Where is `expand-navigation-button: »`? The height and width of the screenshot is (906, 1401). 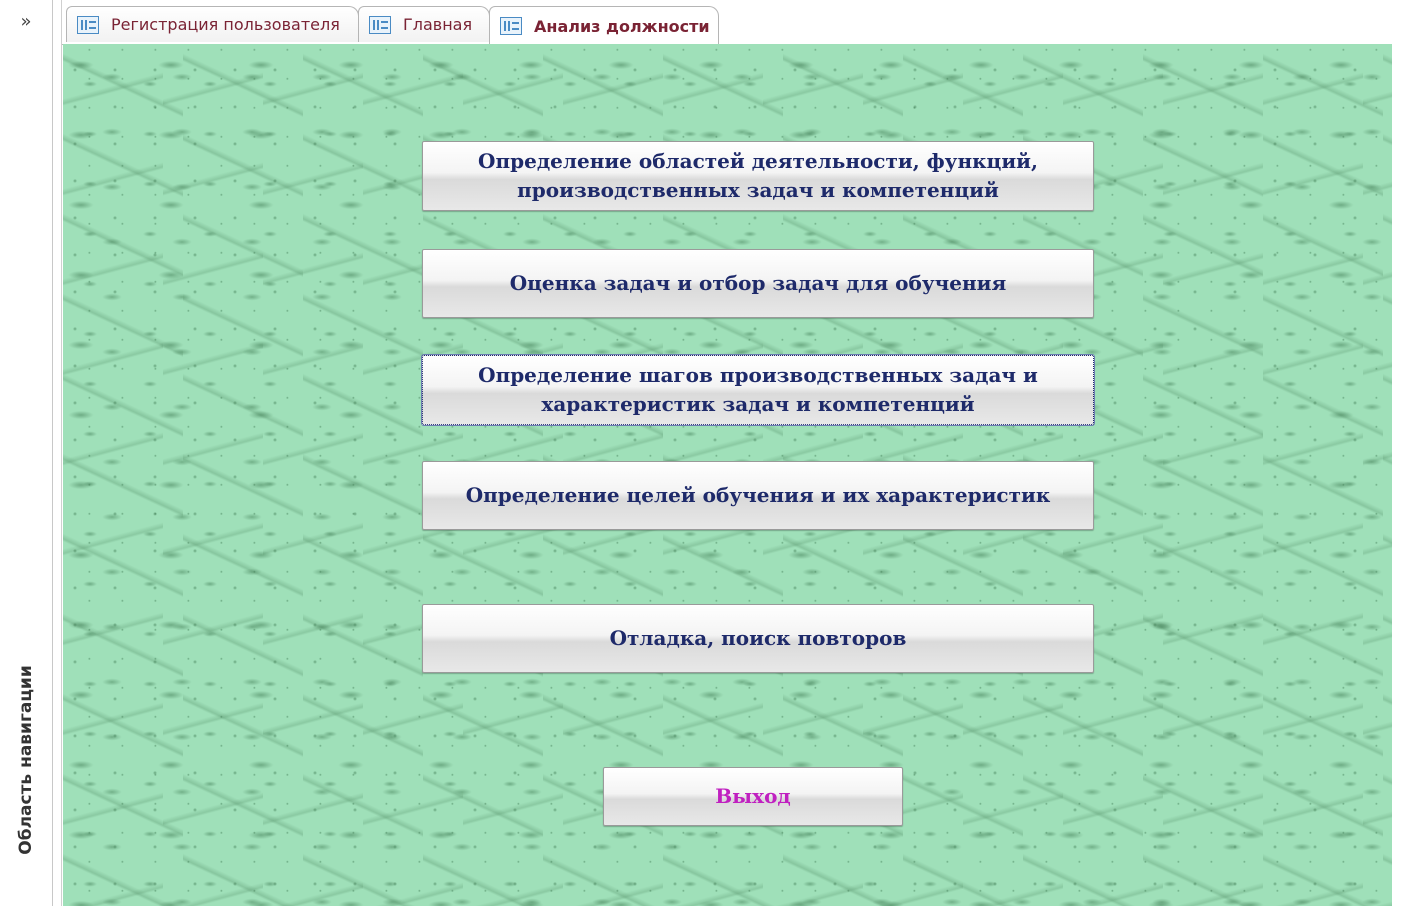
expand-navigation-button: » is located at coordinates (26, 21).